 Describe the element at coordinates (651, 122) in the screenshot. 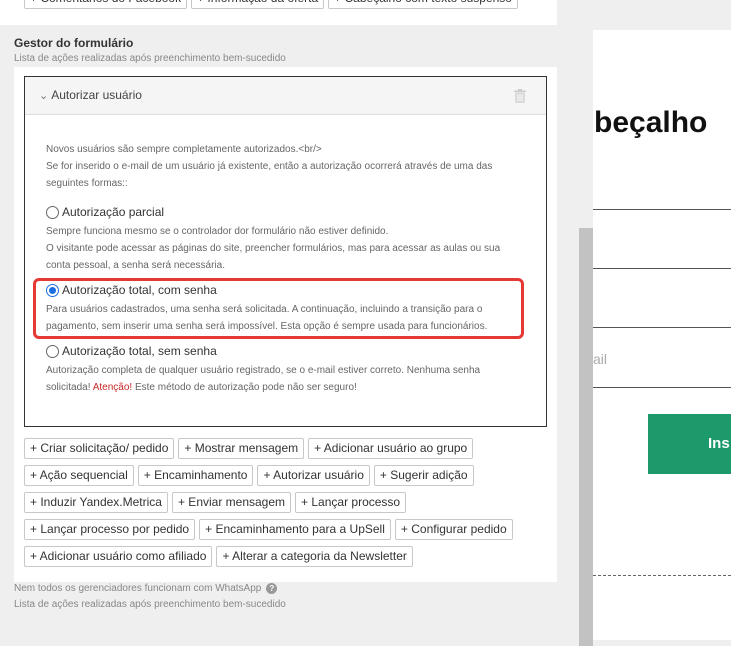

I see `preview-heading: beçalho` at that location.